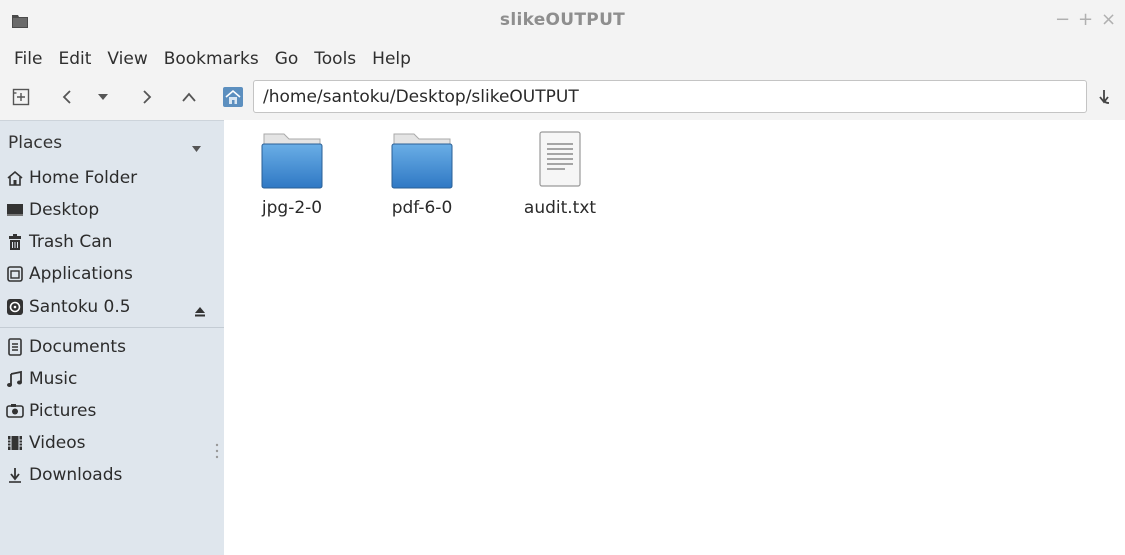 The height and width of the screenshot is (555, 1125). I want to click on sidebar-item-label: Videos, so click(57, 443).